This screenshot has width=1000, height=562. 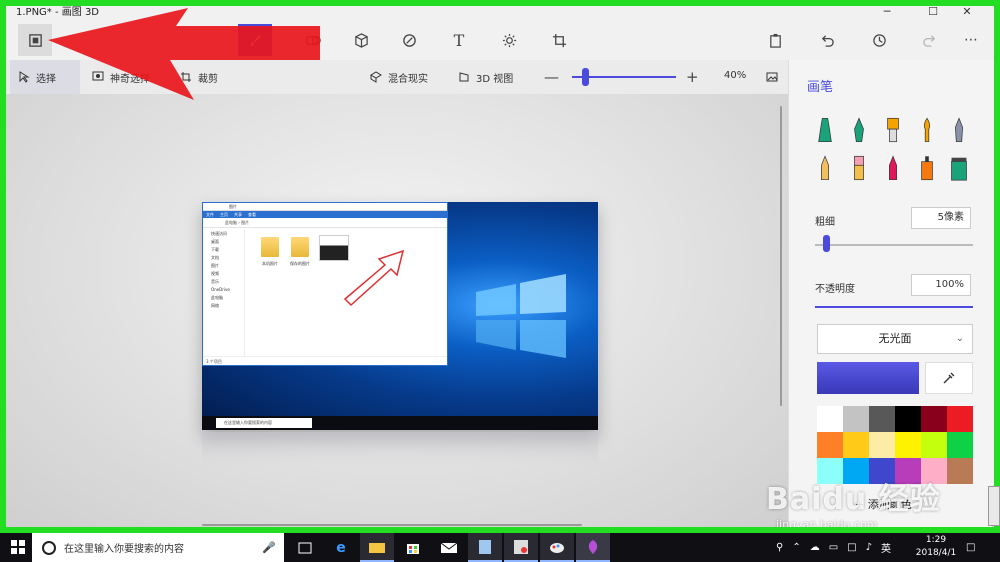 What do you see at coordinates (853, 502) in the screenshot?
I see `baidu-watermark: Baidu 经验 jingyan.baidu.com` at bounding box center [853, 502].